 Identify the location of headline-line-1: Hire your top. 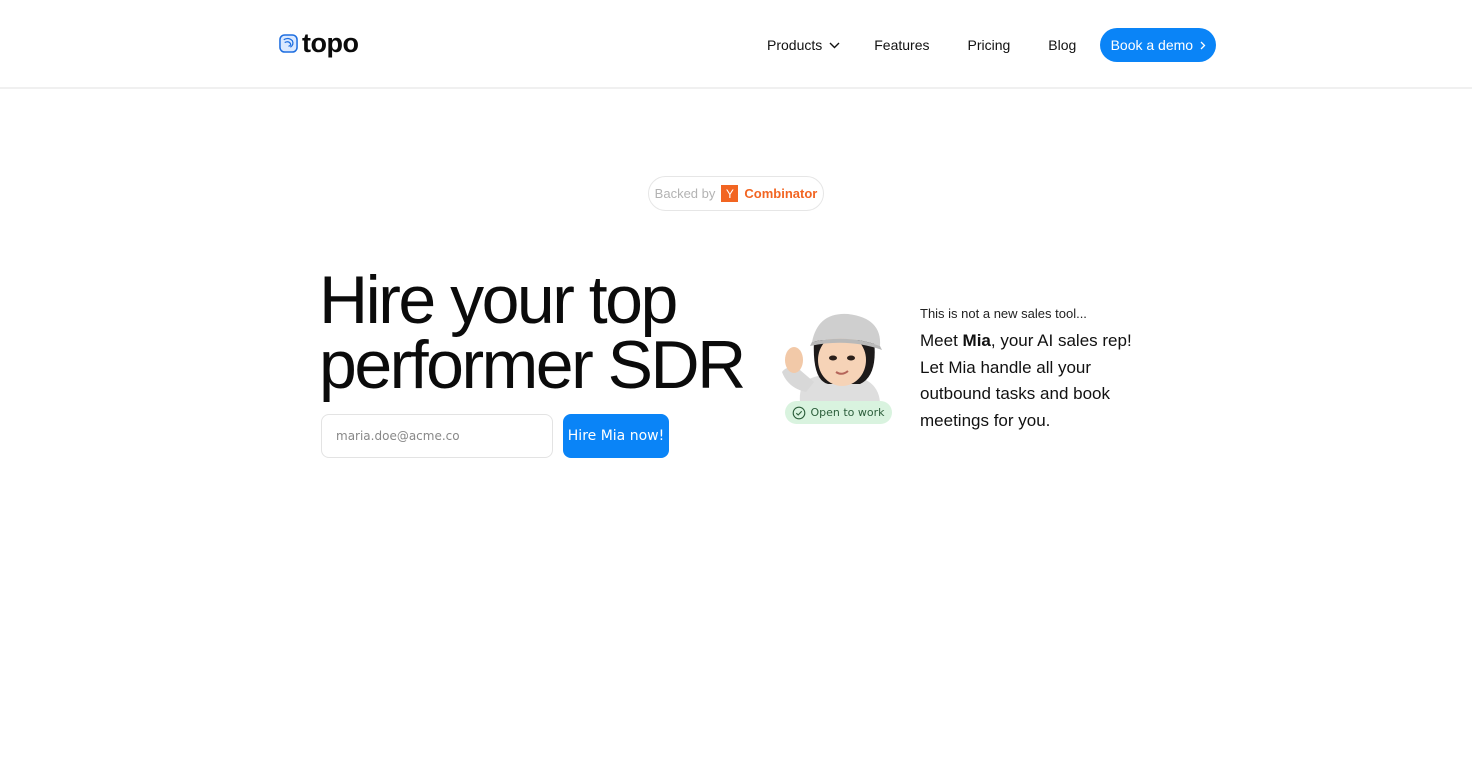
(498, 300).